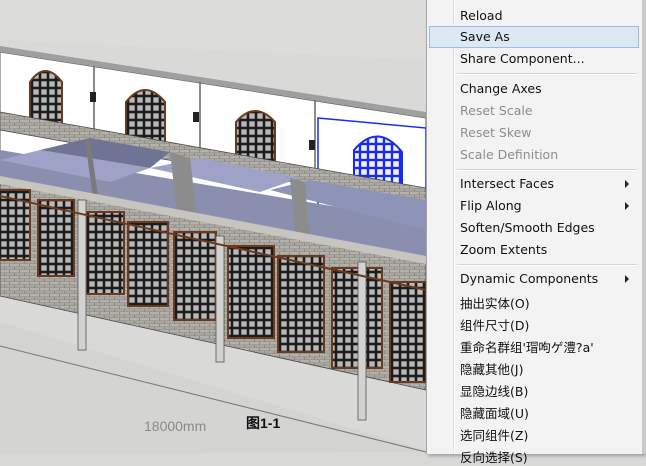  What do you see at coordinates (644, 227) in the screenshot?
I see `scrollbar-strip` at bounding box center [644, 227].